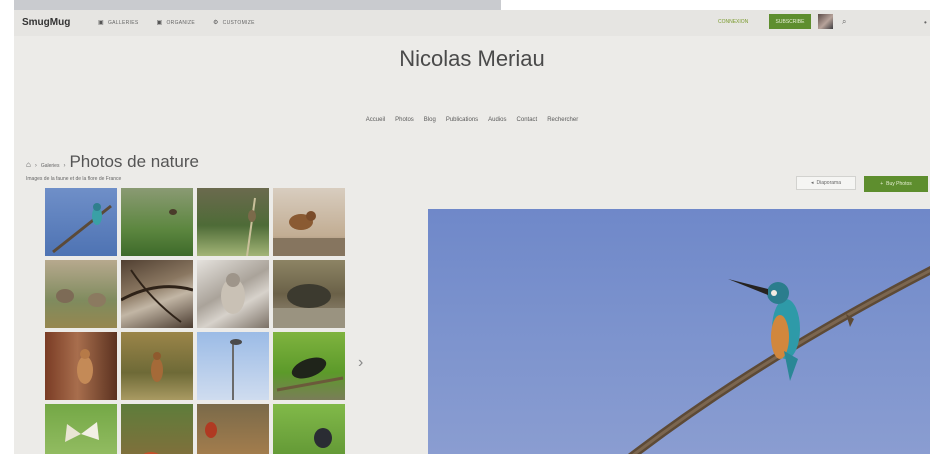 This screenshot has width=930, height=454. What do you see at coordinates (309, 429) in the screenshot?
I see `thumb-dung-beetle` at bounding box center [309, 429].